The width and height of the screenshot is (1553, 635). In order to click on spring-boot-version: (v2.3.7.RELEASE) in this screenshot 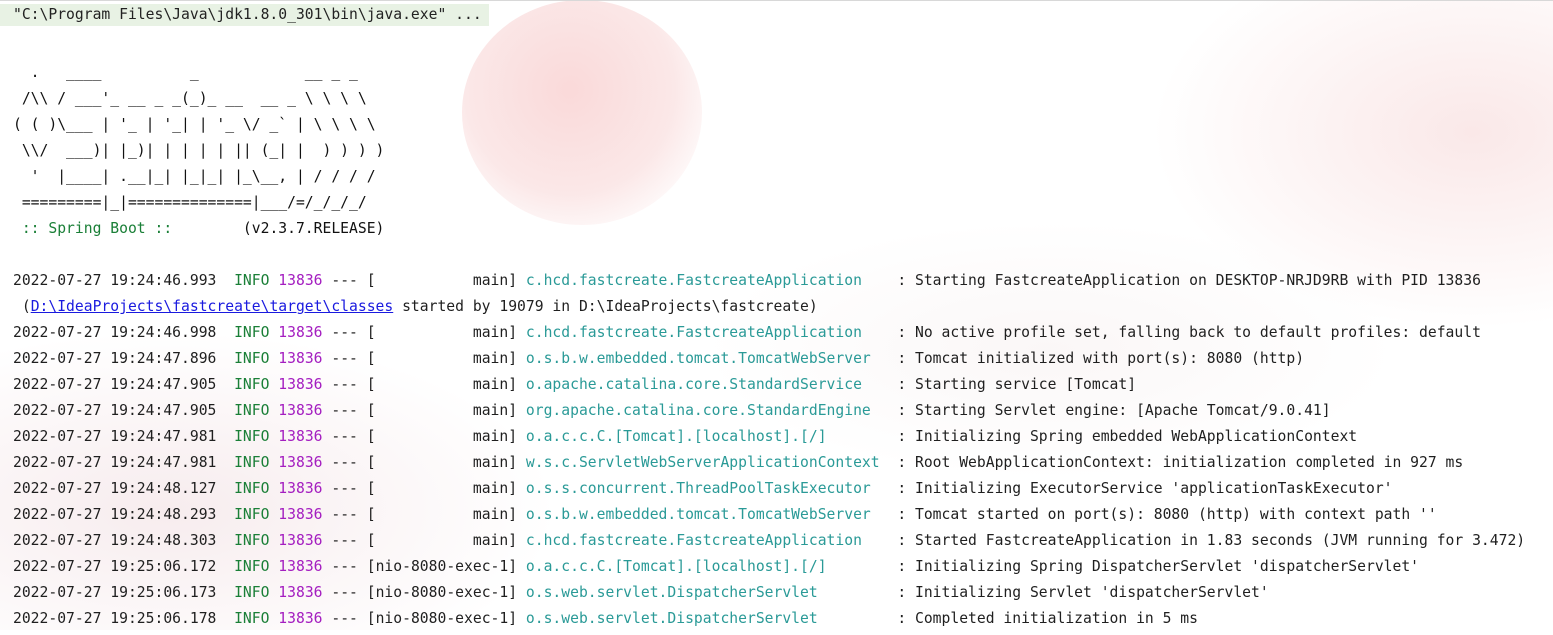, I will do `click(283, 228)`.